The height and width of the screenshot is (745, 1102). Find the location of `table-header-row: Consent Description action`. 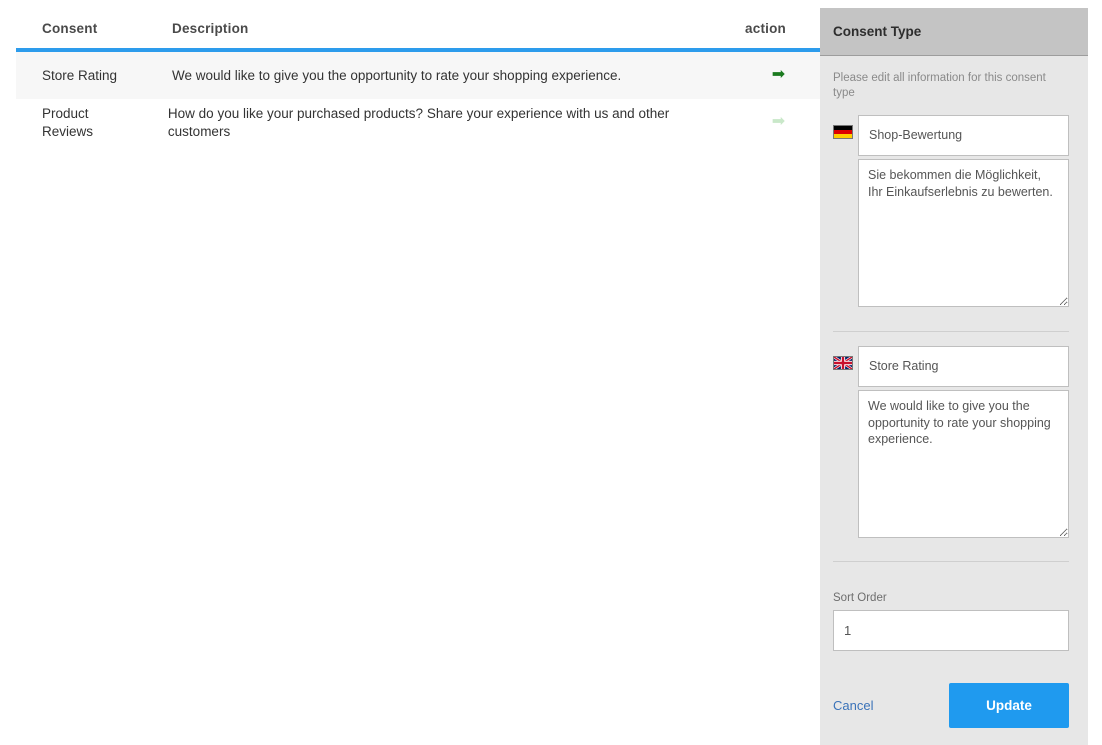

table-header-row: Consent Description action is located at coordinates (418, 24).